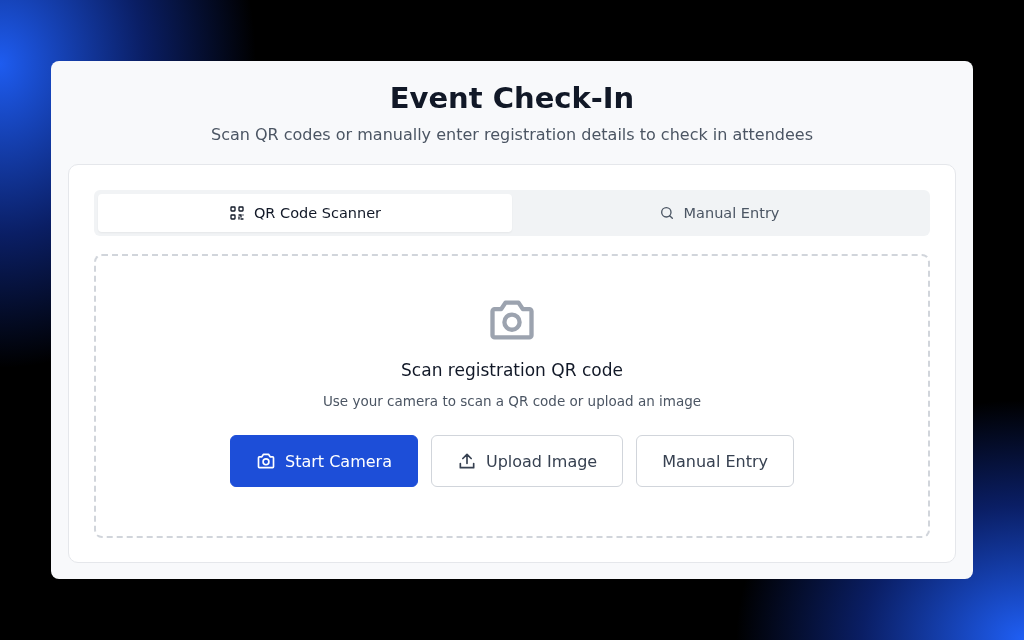 The height and width of the screenshot is (640, 1024). What do you see at coordinates (305, 213) in the screenshot?
I see `tab: QR Code Scanner` at bounding box center [305, 213].